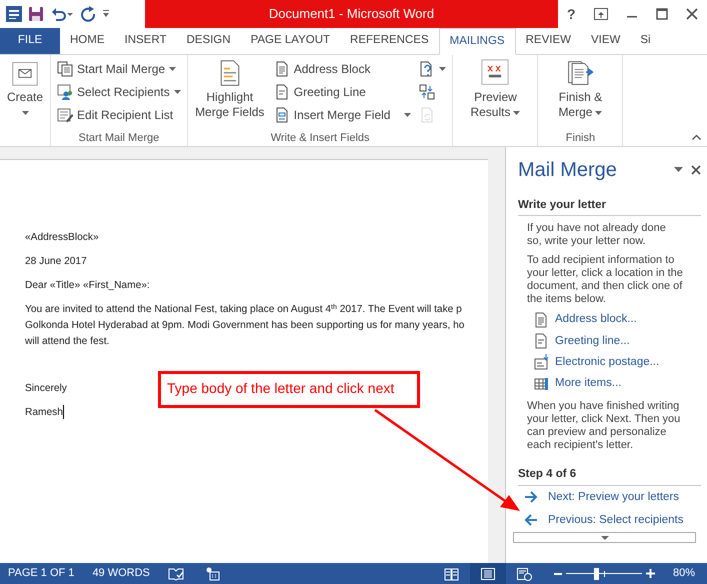 The image size is (707, 584). Describe the element at coordinates (119, 114) in the screenshot. I see `ribbon-button: Edit Recipient List` at that location.